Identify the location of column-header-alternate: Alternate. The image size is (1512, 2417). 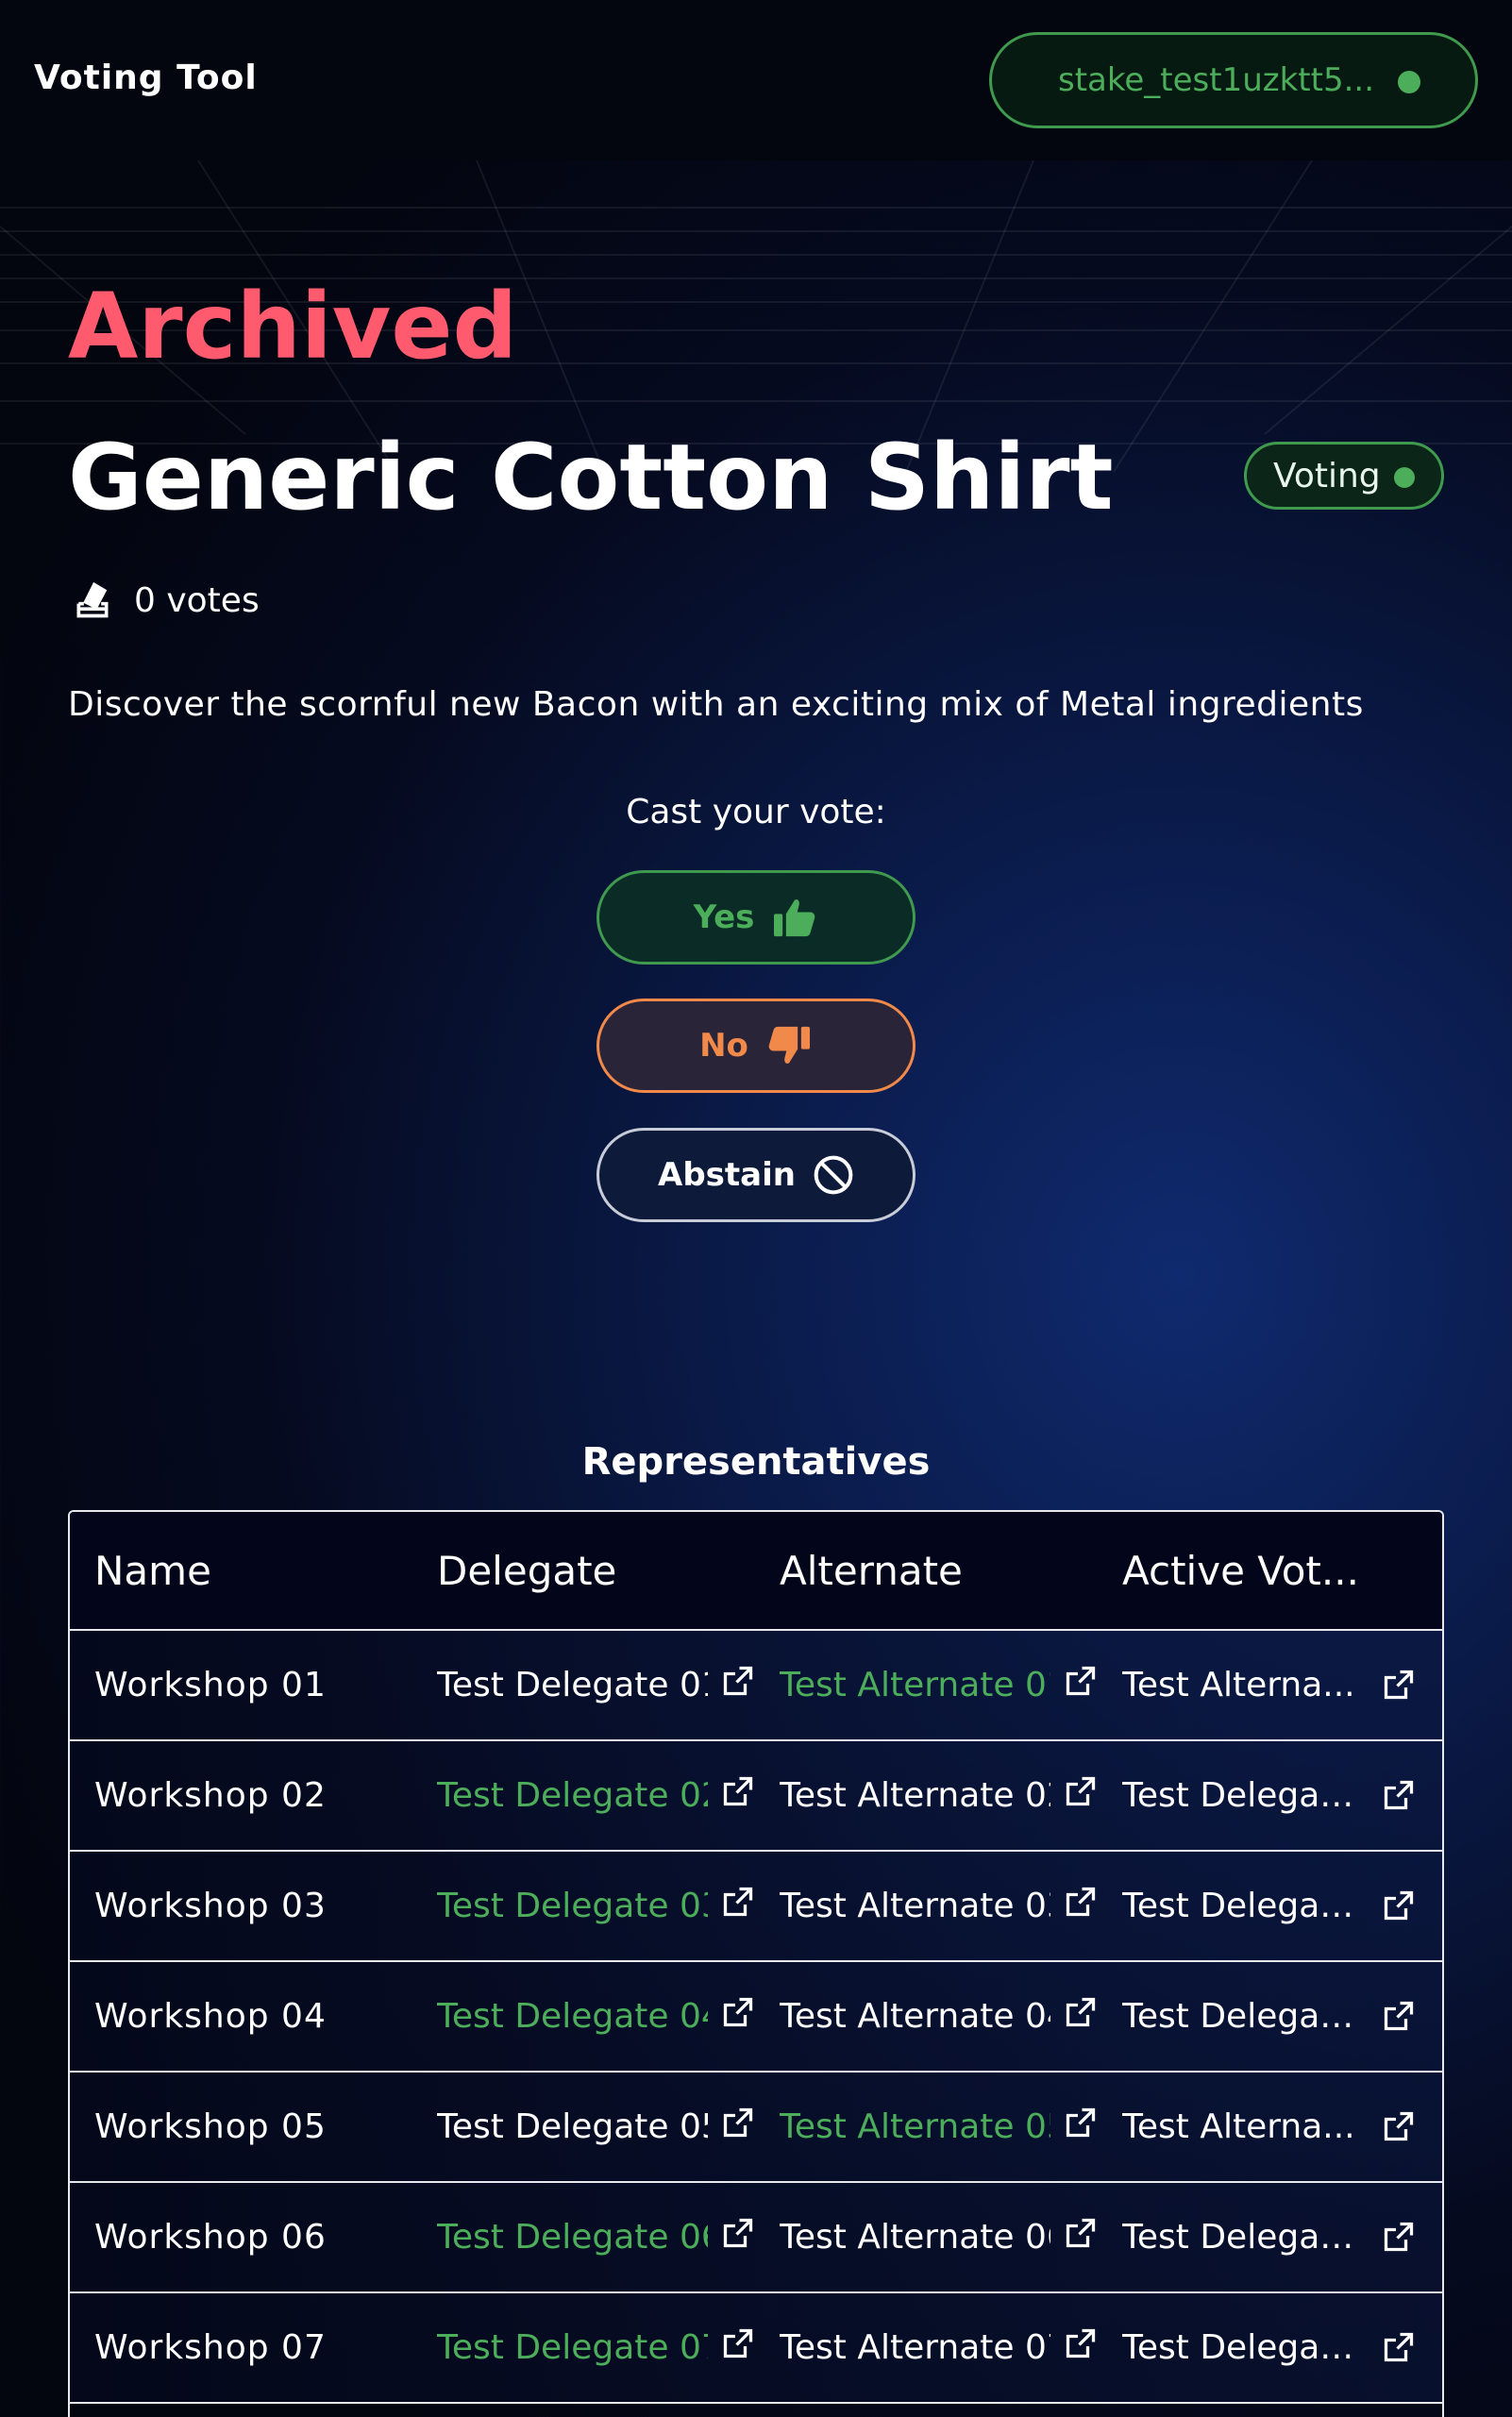
(871, 1570).